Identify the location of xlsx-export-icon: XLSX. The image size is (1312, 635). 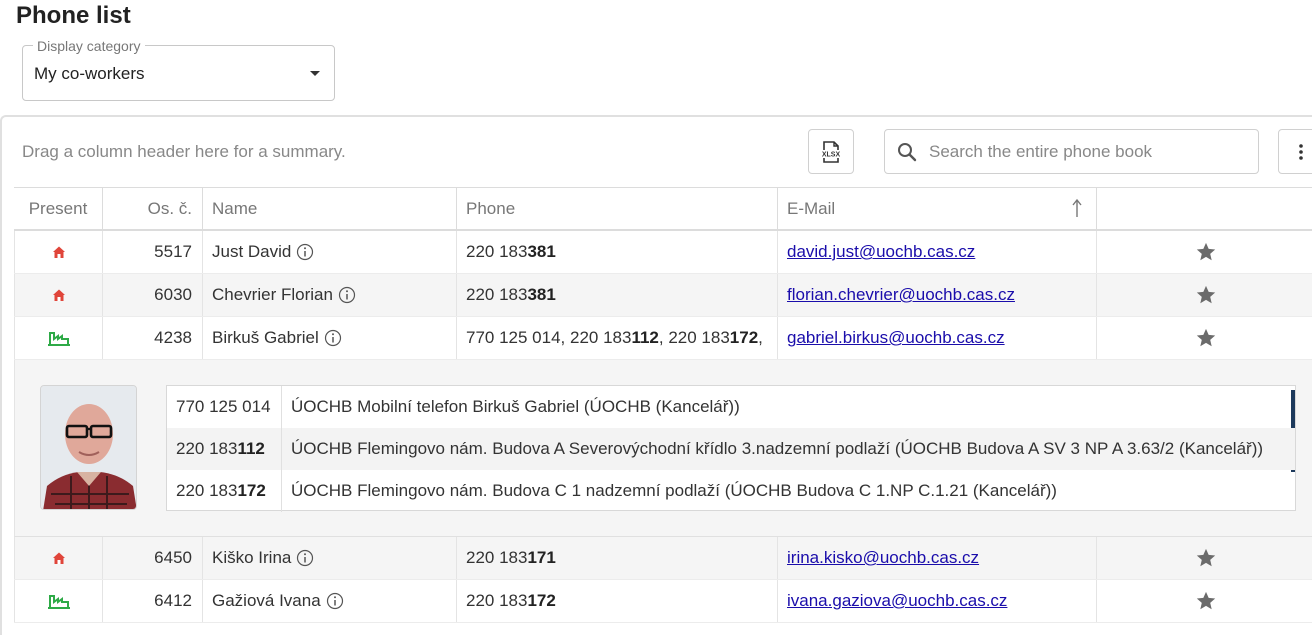
(831, 151).